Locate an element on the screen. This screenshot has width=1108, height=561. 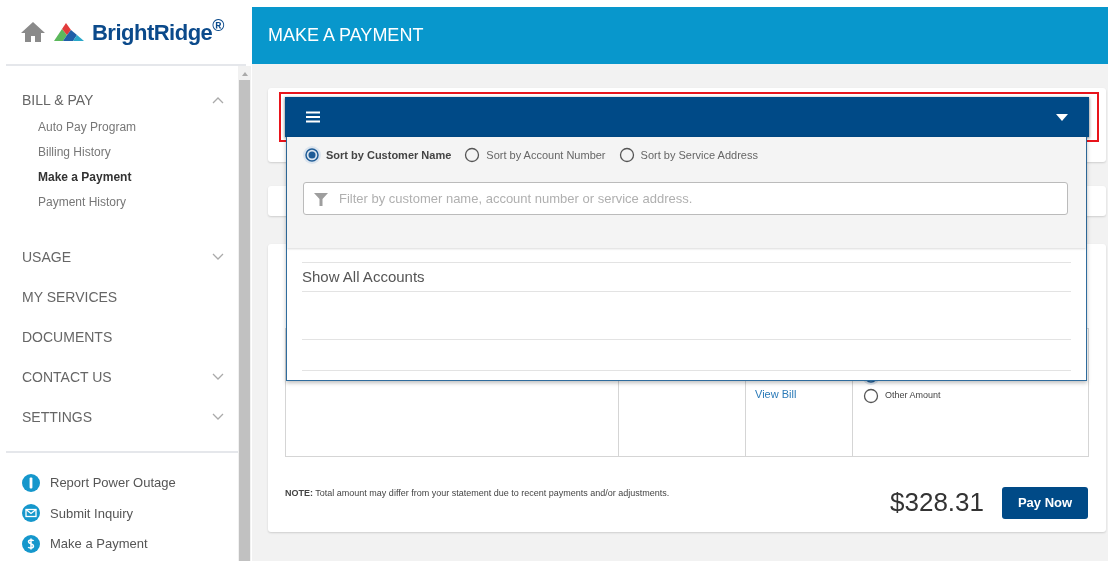
nav-item: DOCUMENTS is located at coordinates (123, 337).